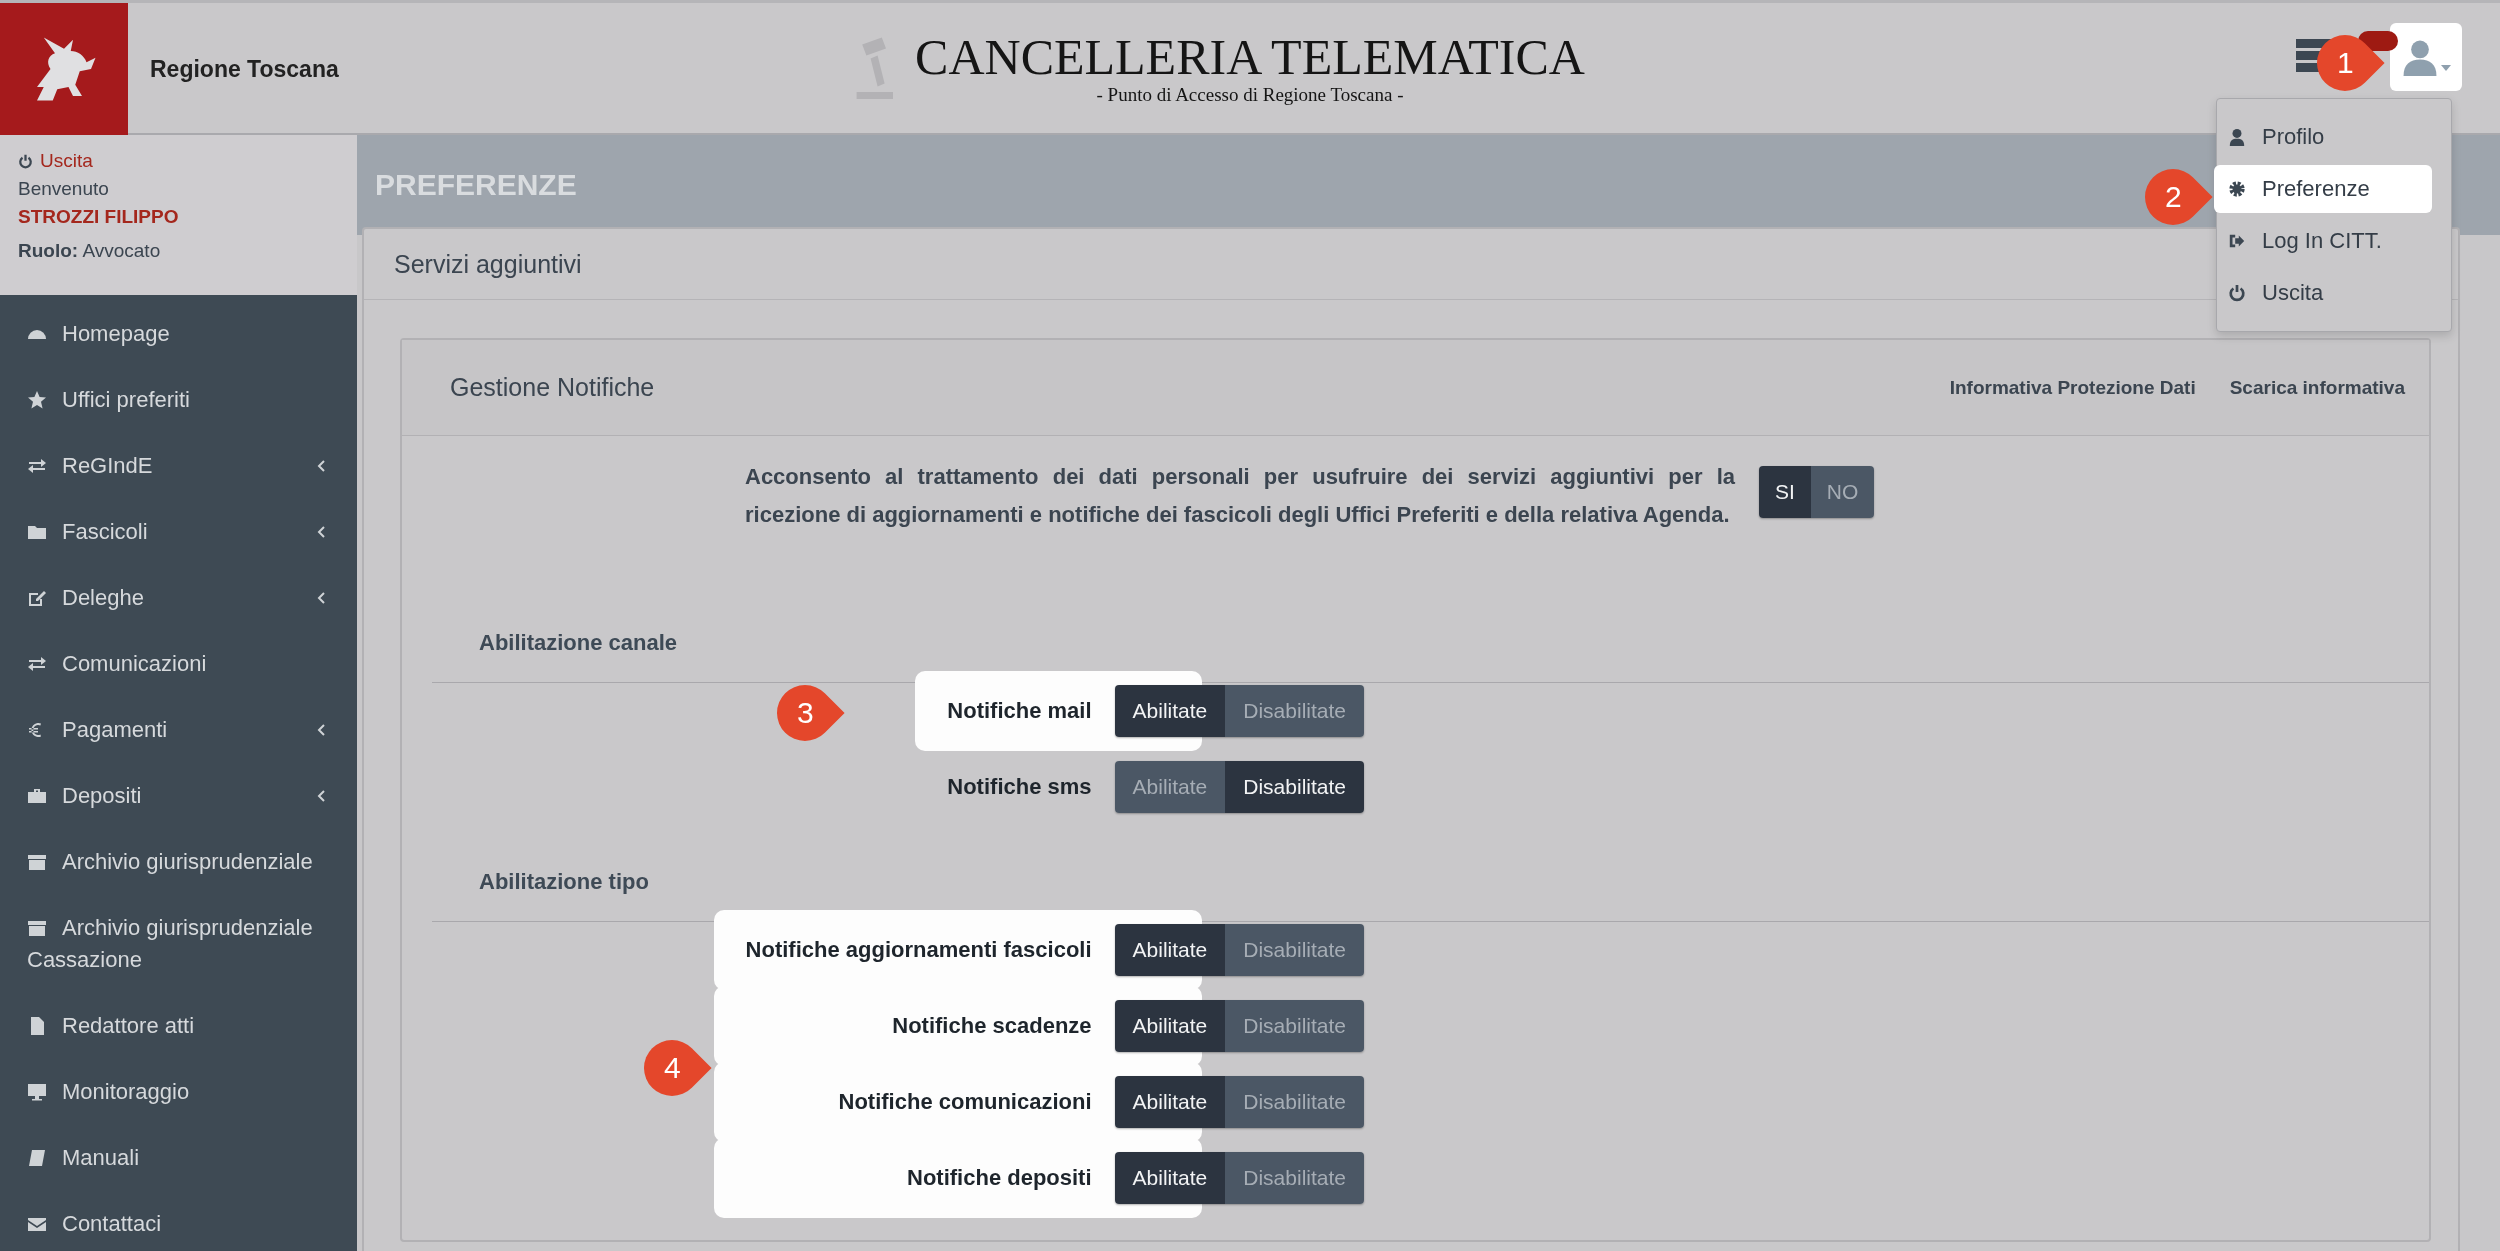 The image size is (2500, 1251). I want to click on page-title: PREFERENZE, so click(476, 185).